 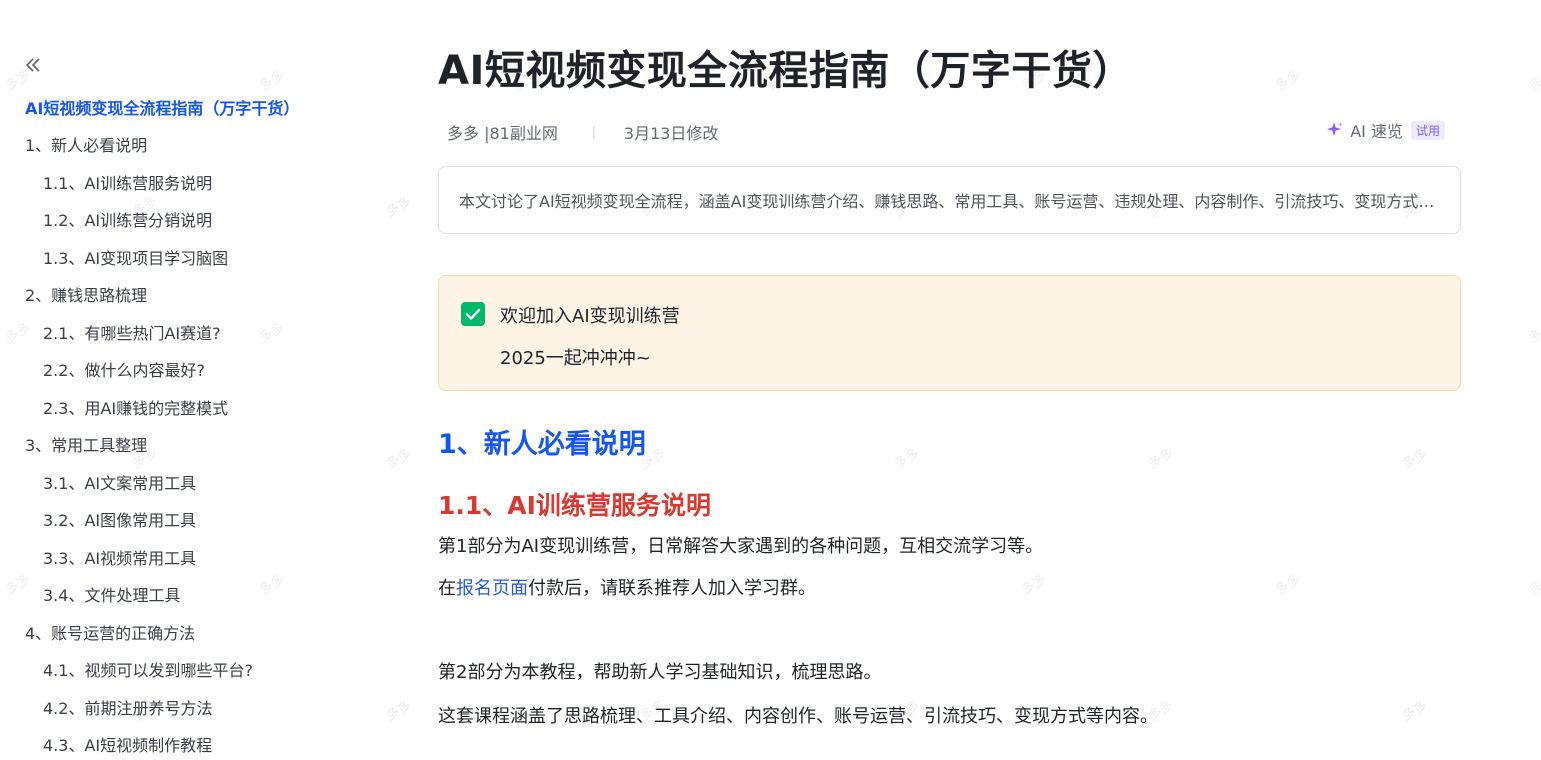 What do you see at coordinates (200, 445) in the screenshot?
I see `toc-item: 3、常用工具整理` at bounding box center [200, 445].